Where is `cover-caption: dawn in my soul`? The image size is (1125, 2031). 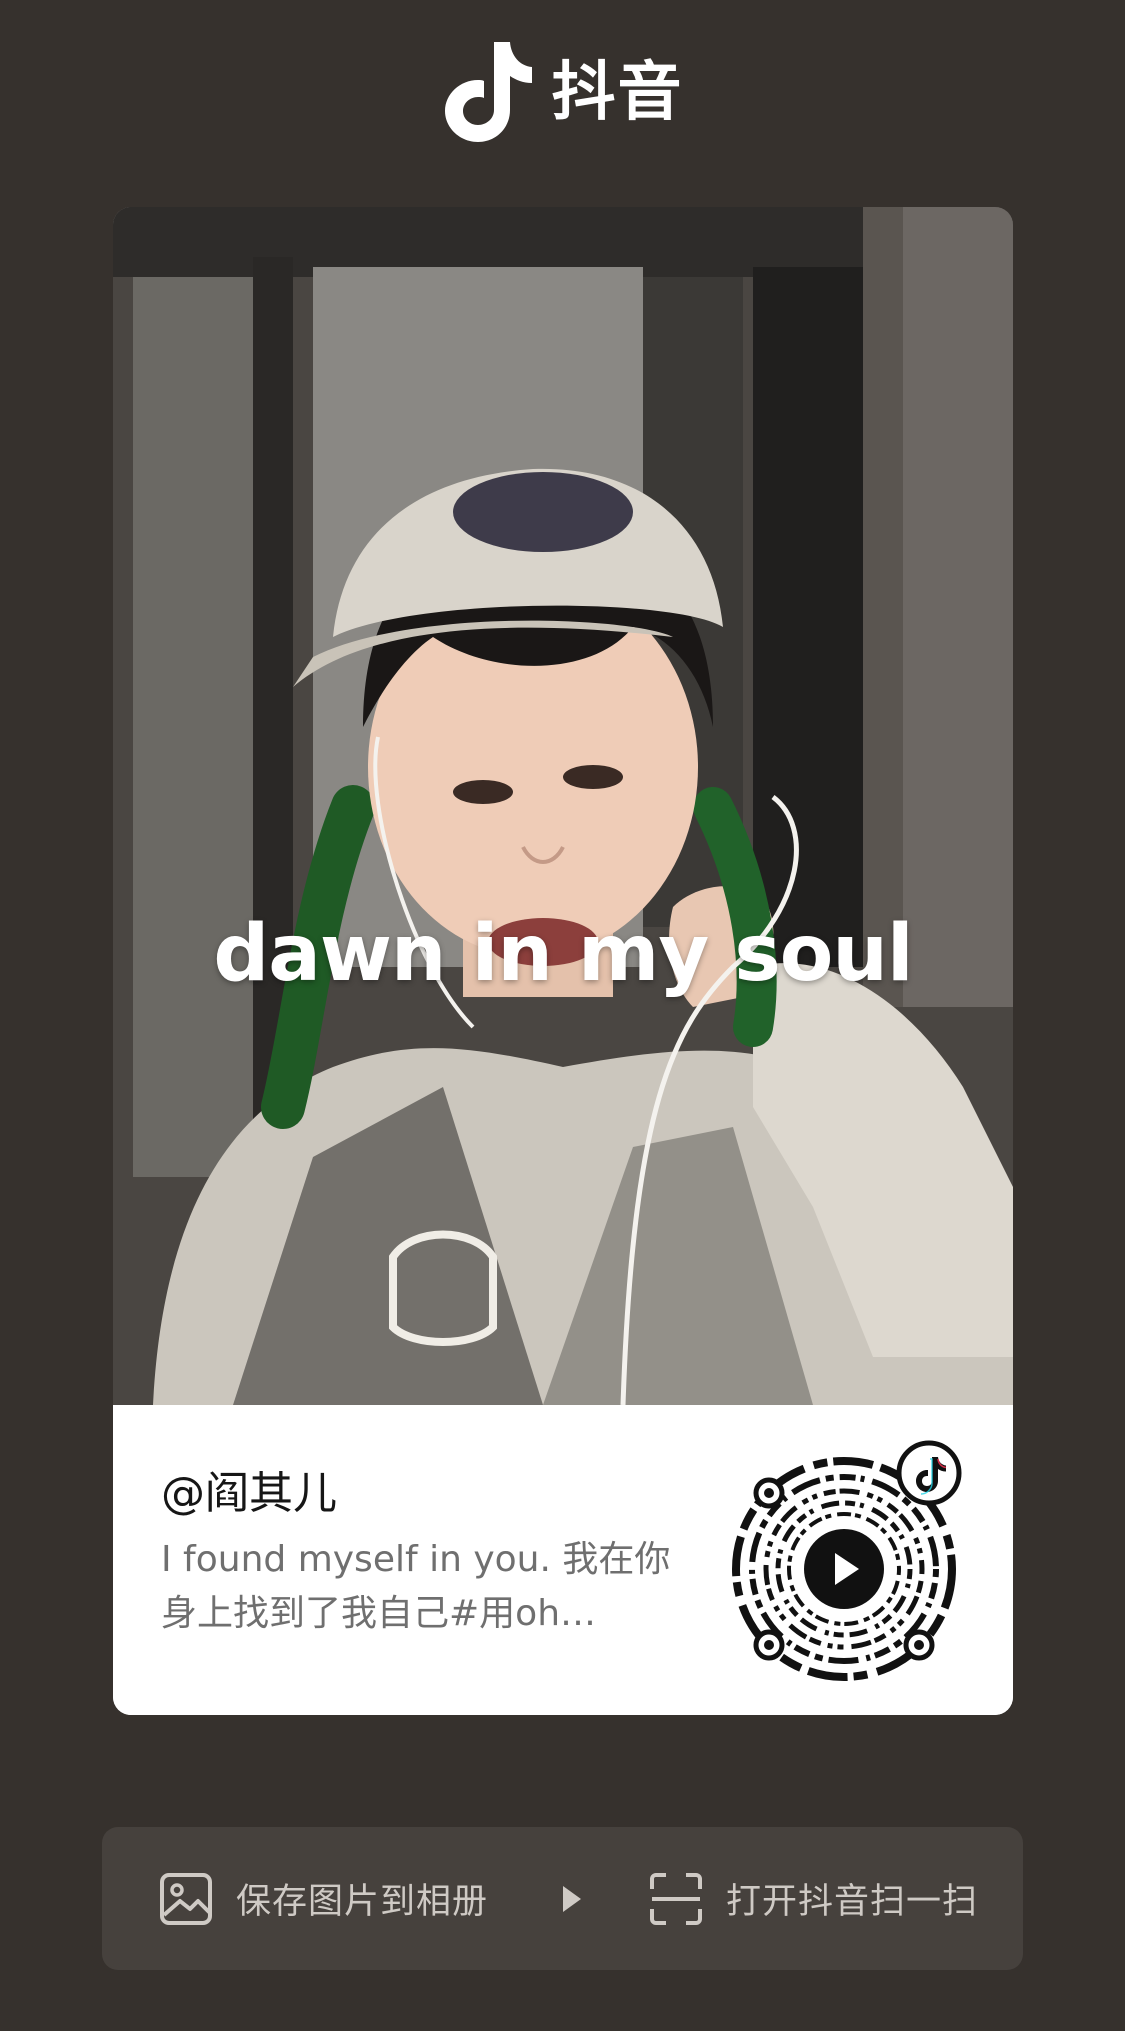
cover-caption: dawn in my soul is located at coordinates (563, 954).